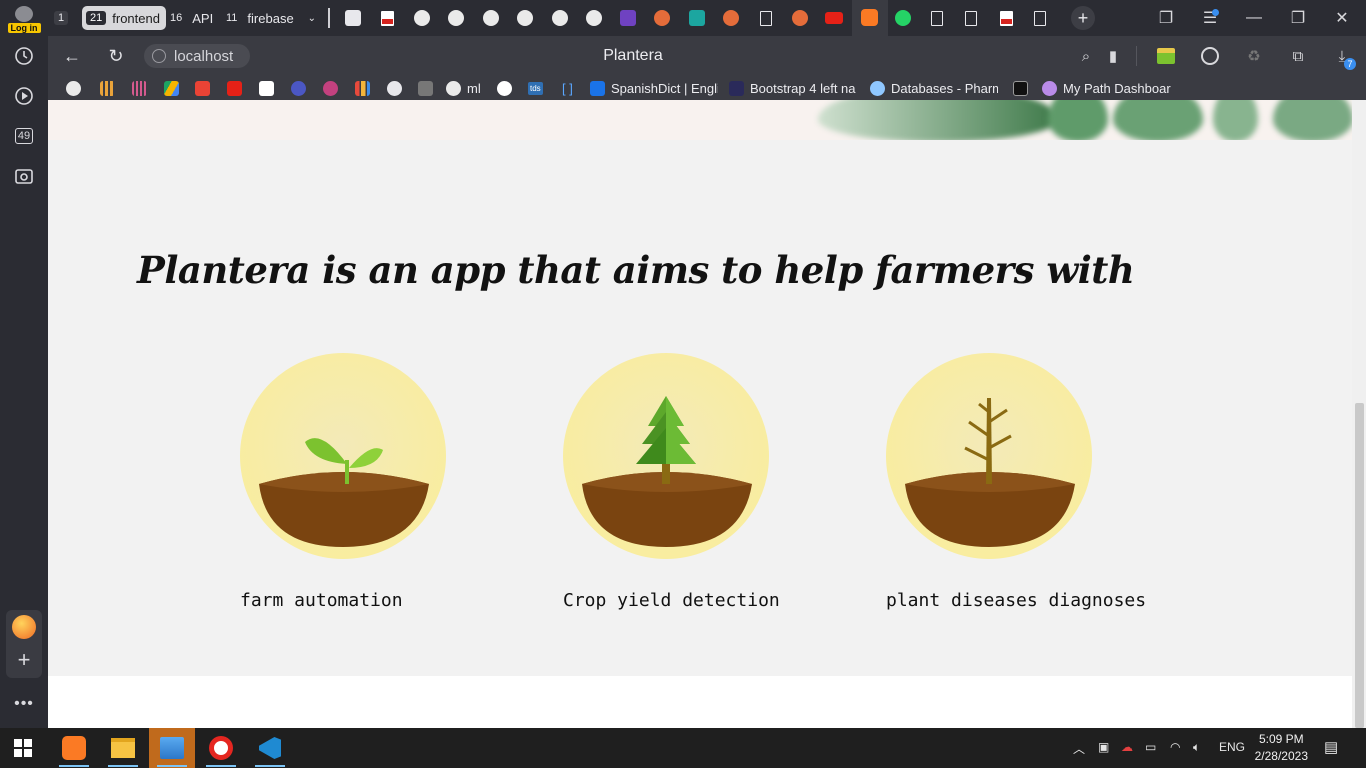  I want to click on xampp-icon, so click(74, 748).